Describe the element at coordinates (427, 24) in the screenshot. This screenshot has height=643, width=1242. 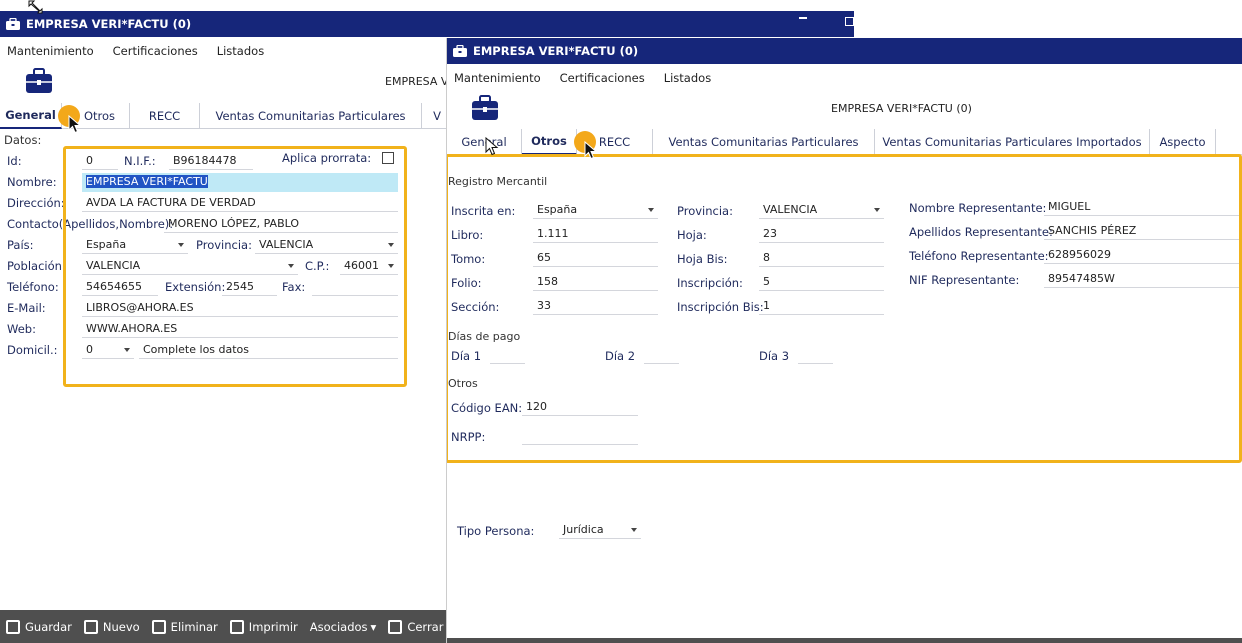
I see `back-titlebar: EMPRESA VERI*FACTU (0)` at that location.